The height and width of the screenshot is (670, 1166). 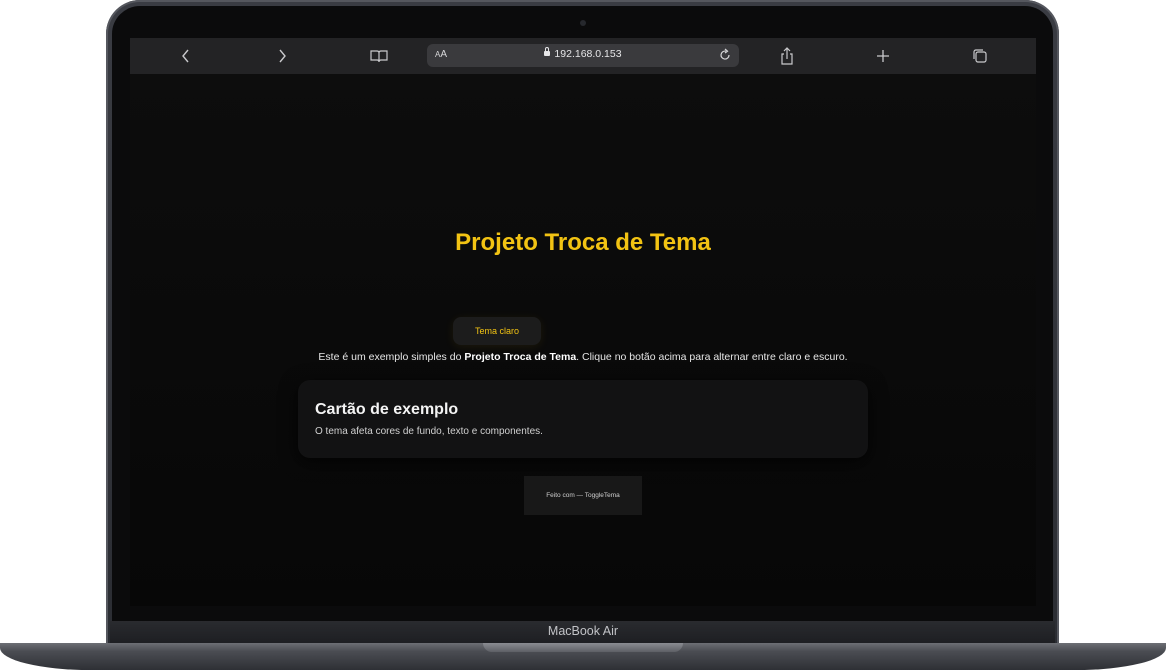 What do you see at coordinates (725, 55) in the screenshot?
I see `reload-icon` at bounding box center [725, 55].